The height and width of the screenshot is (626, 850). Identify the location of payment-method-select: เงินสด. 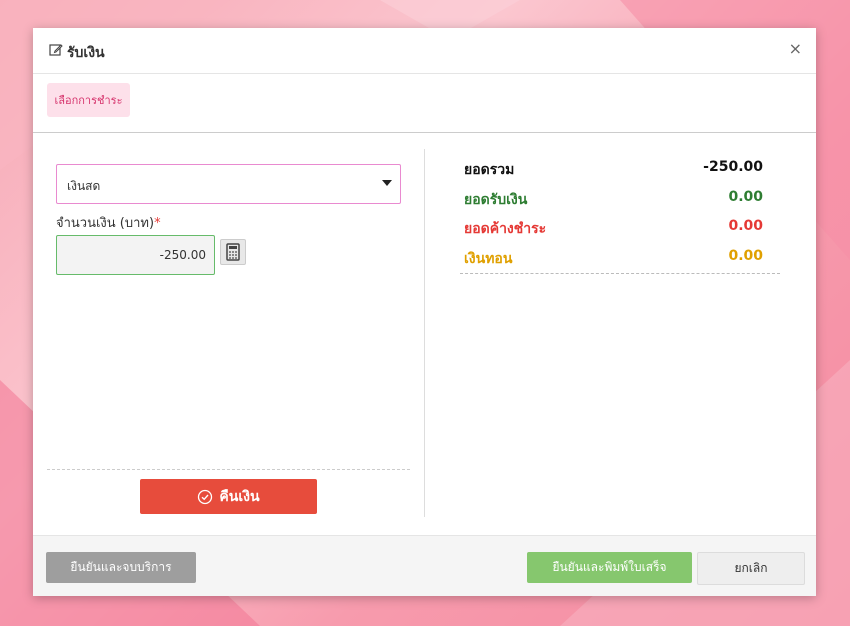
(228, 184).